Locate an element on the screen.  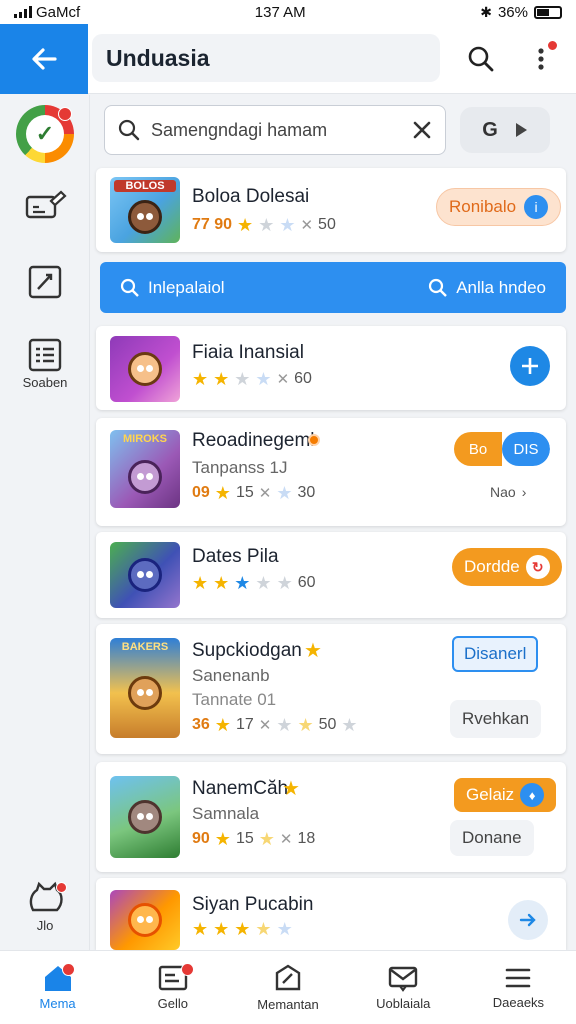
nav-item-edit: Memantan is located at coordinates (287, 987).